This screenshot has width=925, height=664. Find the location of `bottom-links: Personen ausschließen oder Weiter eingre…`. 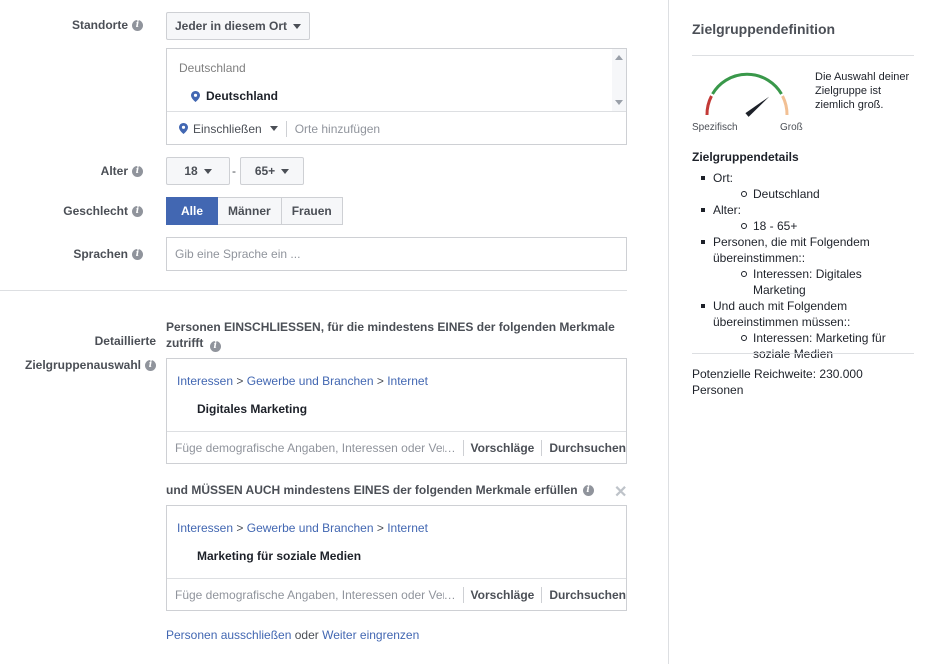

bottom-links: Personen ausschließen oder Weiter eingre… is located at coordinates (292, 635).